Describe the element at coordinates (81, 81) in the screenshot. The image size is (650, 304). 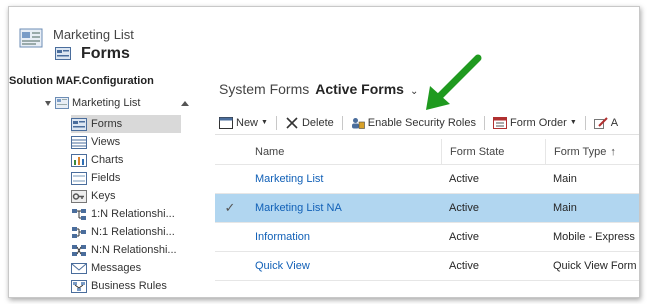
I see `solution-title: Solution MAF.Configuration` at that location.